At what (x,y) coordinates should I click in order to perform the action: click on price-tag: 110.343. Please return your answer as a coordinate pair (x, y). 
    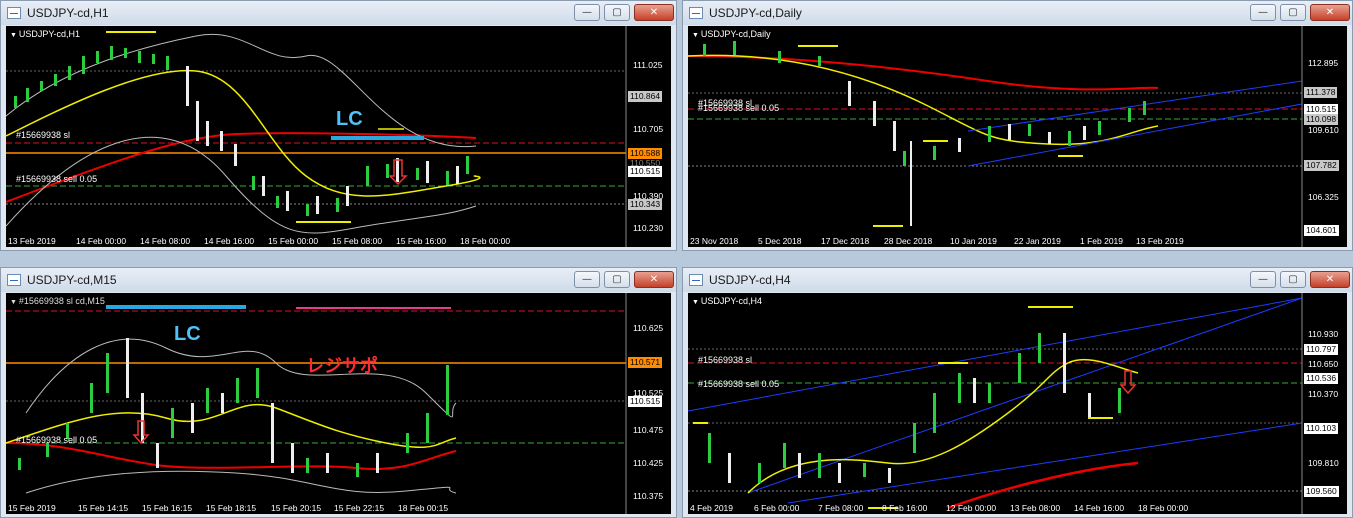
    Looking at the image, I should click on (645, 204).